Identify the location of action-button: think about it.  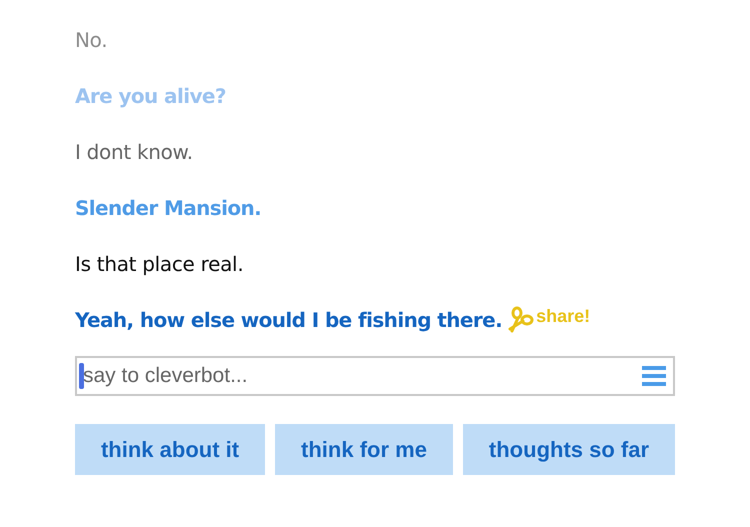
(170, 449).